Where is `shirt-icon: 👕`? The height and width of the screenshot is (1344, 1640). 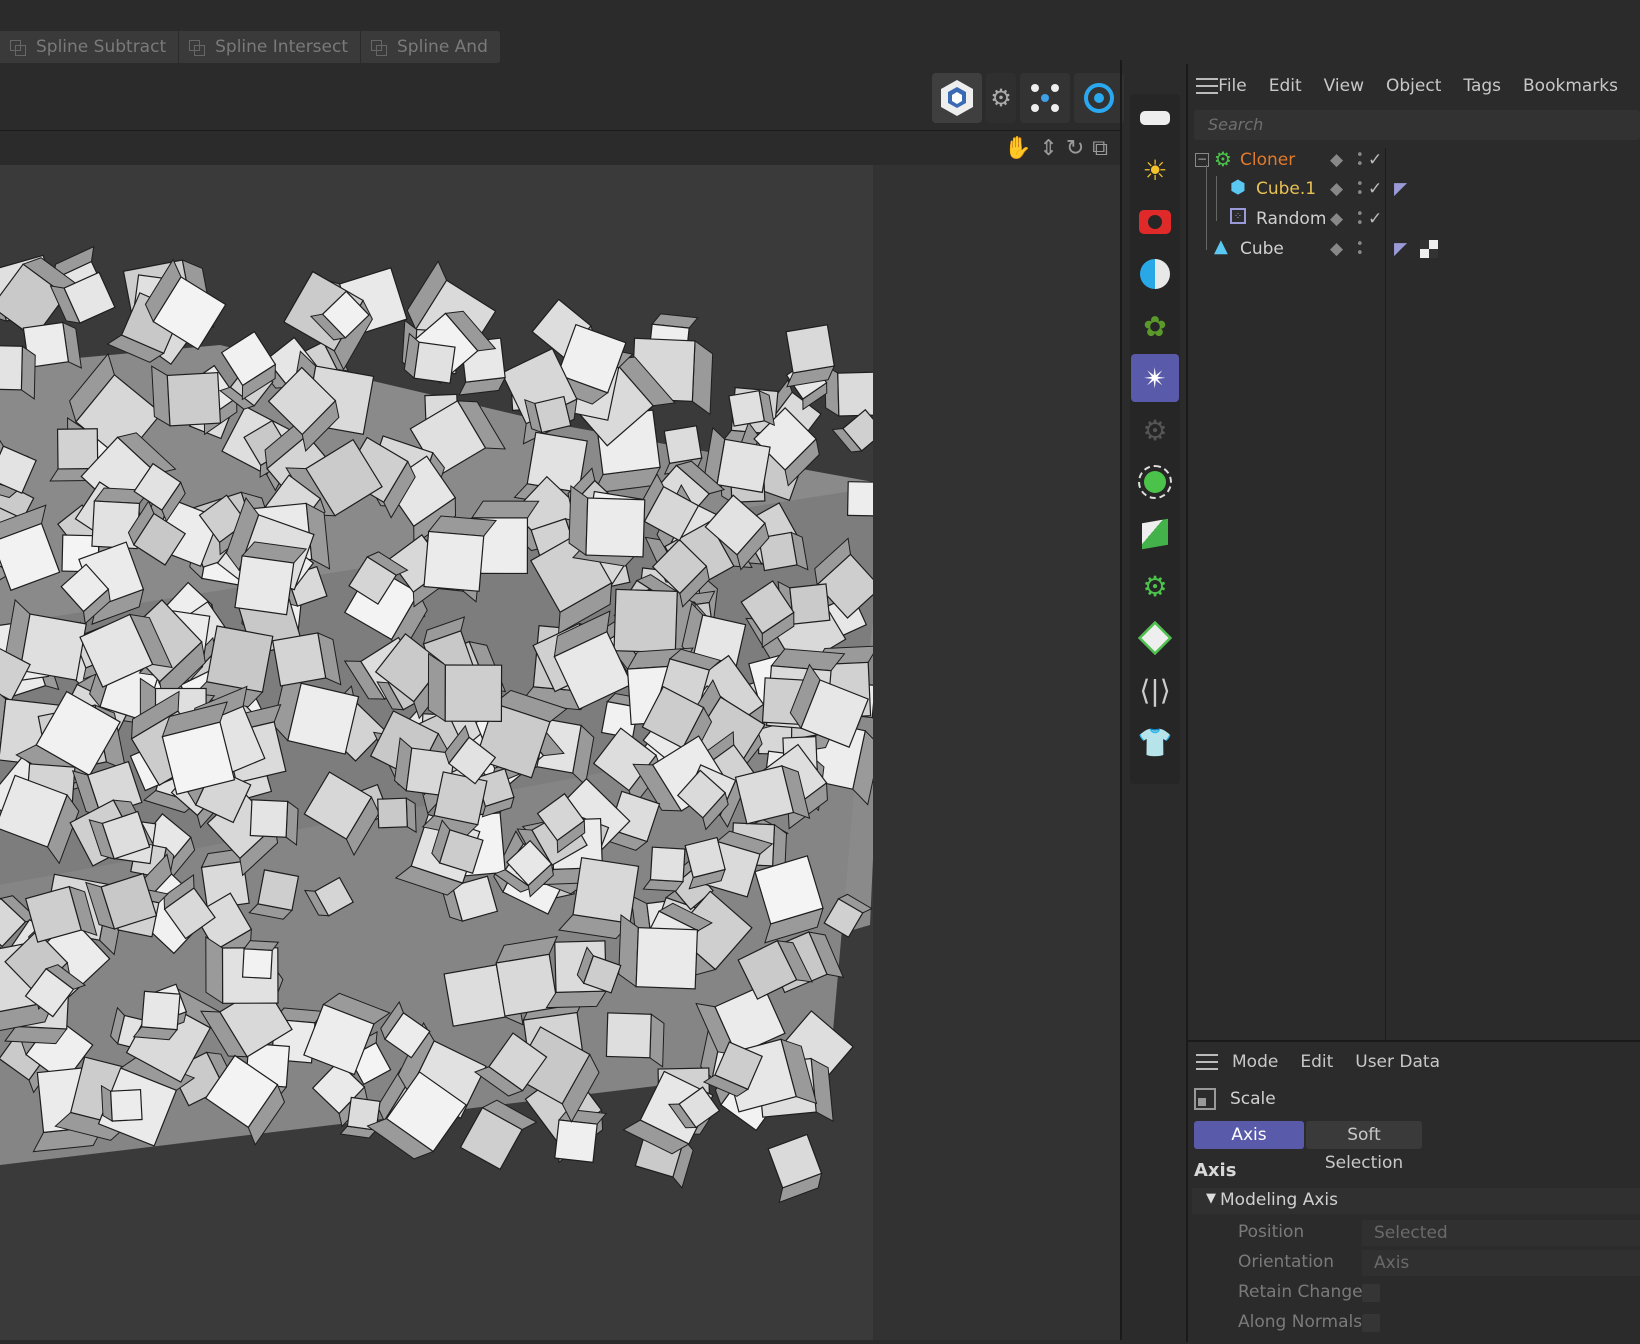
shirt-icon: 👕 is located at coordinates (1155, 742).